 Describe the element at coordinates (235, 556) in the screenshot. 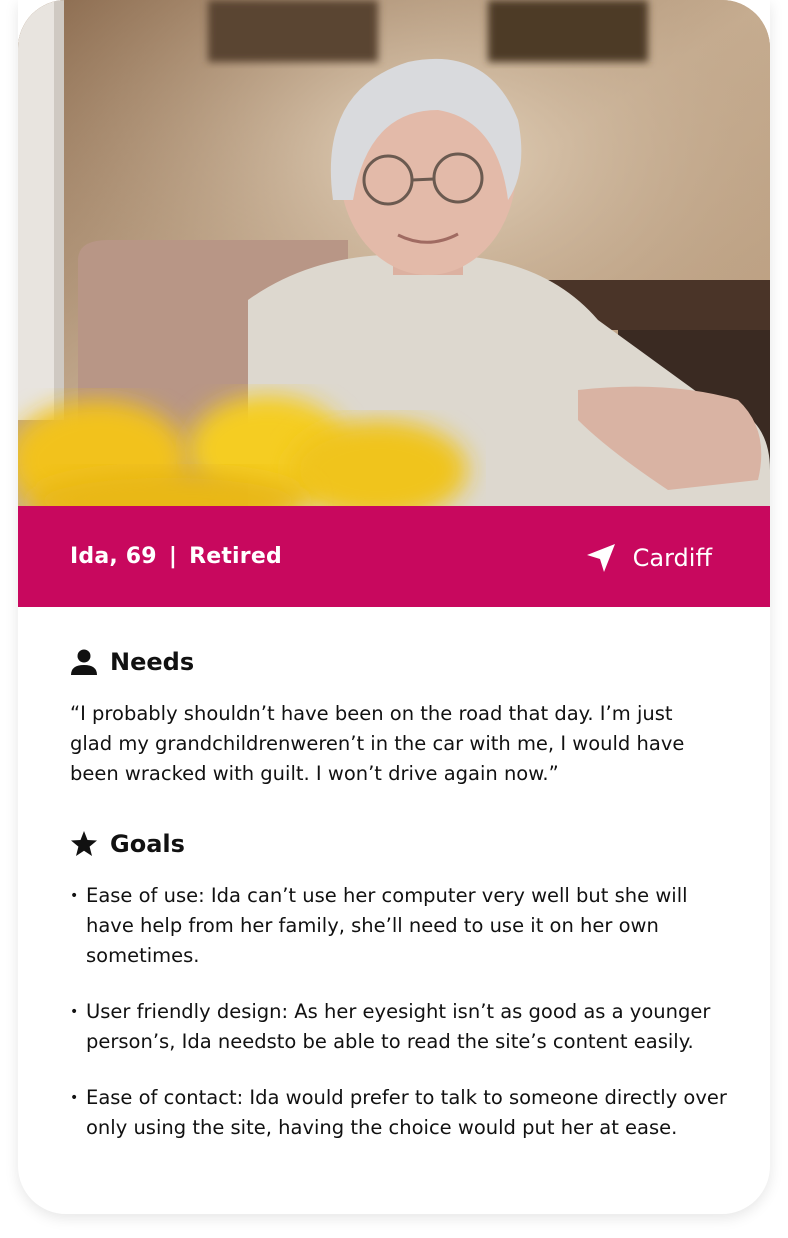

I see `persona-occupation: Retired` at that location.